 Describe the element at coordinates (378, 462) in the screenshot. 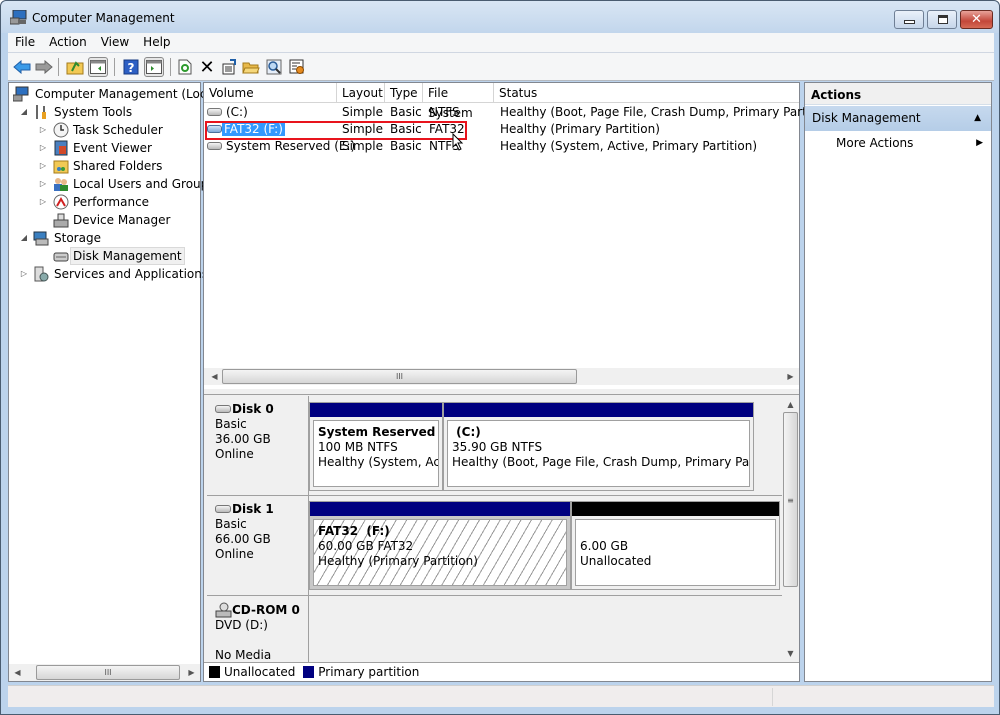

I see `partition-status: Healthy (System, Activ` at that location.